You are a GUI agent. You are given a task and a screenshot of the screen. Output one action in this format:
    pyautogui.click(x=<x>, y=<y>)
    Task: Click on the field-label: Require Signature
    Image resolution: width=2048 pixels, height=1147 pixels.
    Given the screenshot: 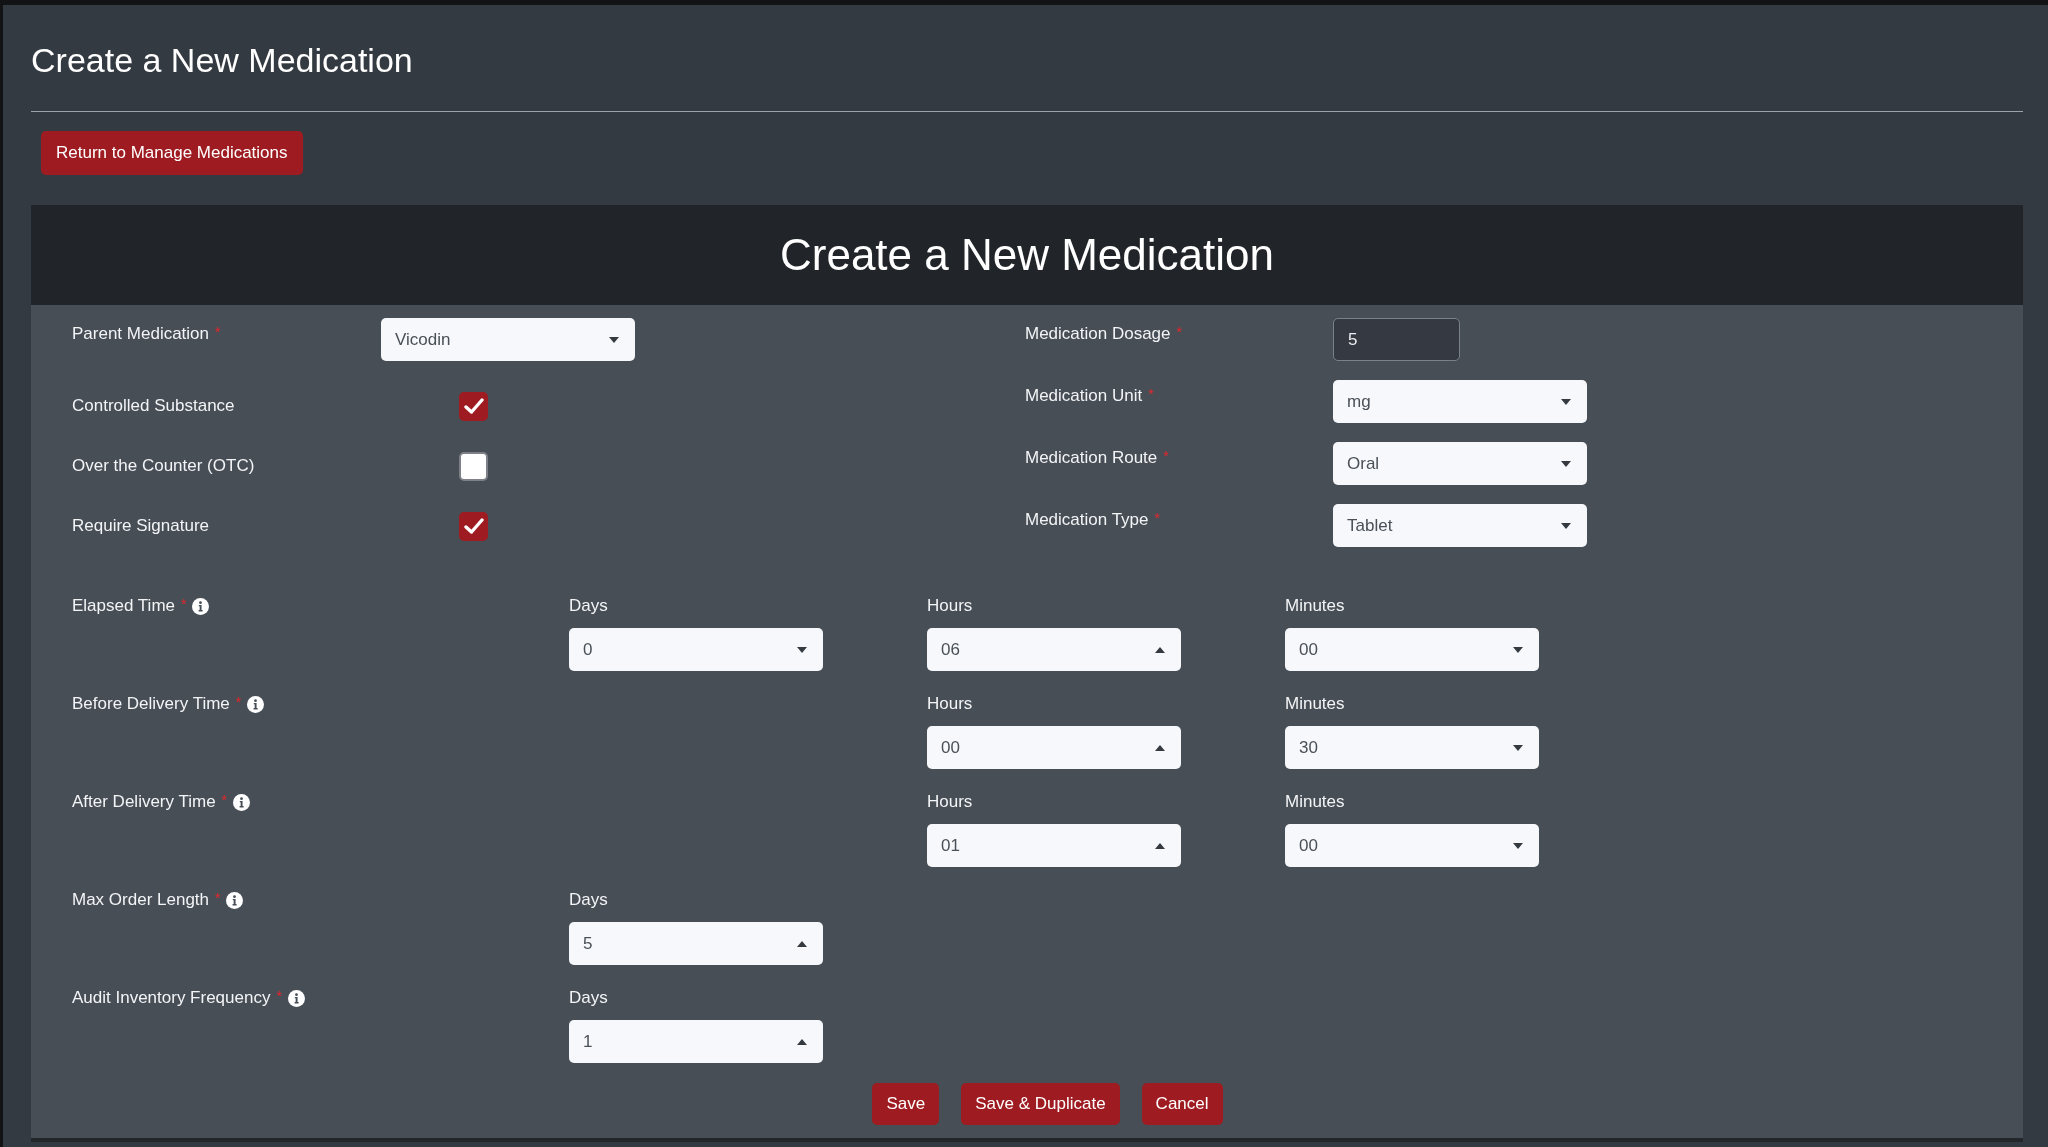 What is the action you would take?
    pyautogui.click(x=141, y=526)
    